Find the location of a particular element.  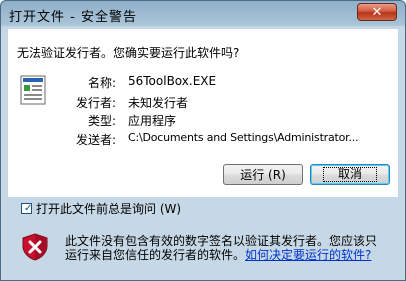

publisher-value: 未知发行者 is located at coordinates (158, 103).